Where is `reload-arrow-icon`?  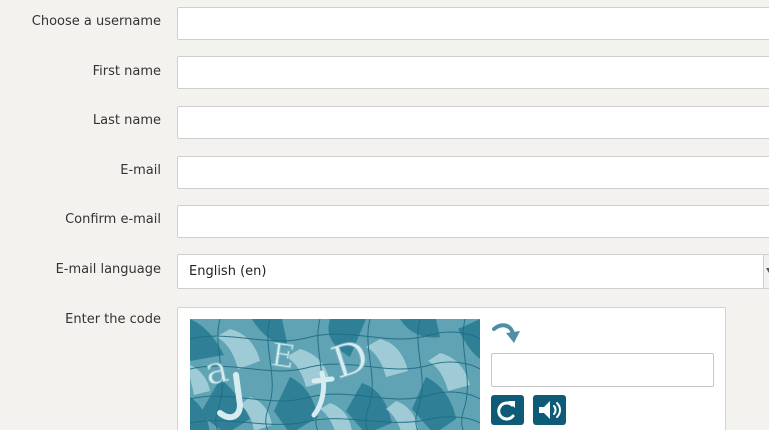
reload-arrow-icon is located at coordinates (506, 334).